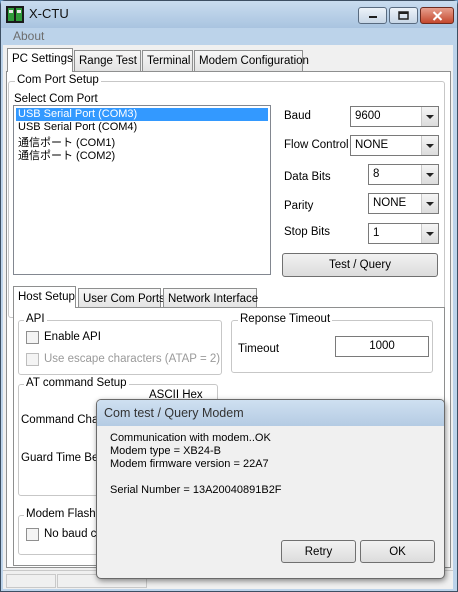 The image size is (458, 592). Describe the element at coordinates (394, 145) in the screenshot. I see `flow-control-select: NONE` at that location.